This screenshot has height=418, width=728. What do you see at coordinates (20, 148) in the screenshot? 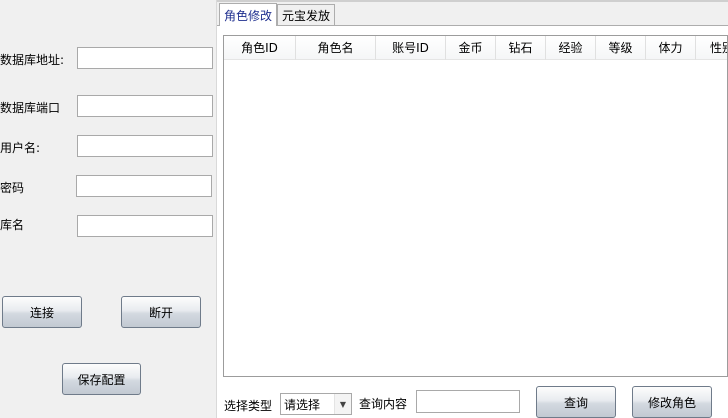
I see `username-label: 用户名:` at bounding box center [20, 148].